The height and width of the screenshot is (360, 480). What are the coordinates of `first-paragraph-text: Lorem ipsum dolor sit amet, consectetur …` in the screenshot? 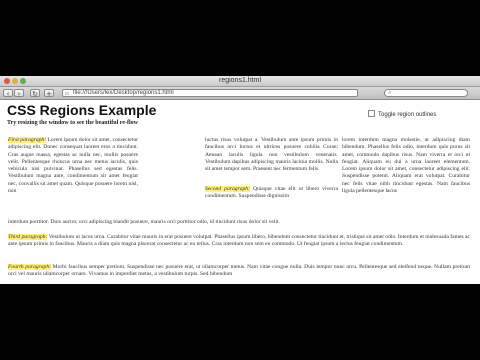 It's located at (73, 166).